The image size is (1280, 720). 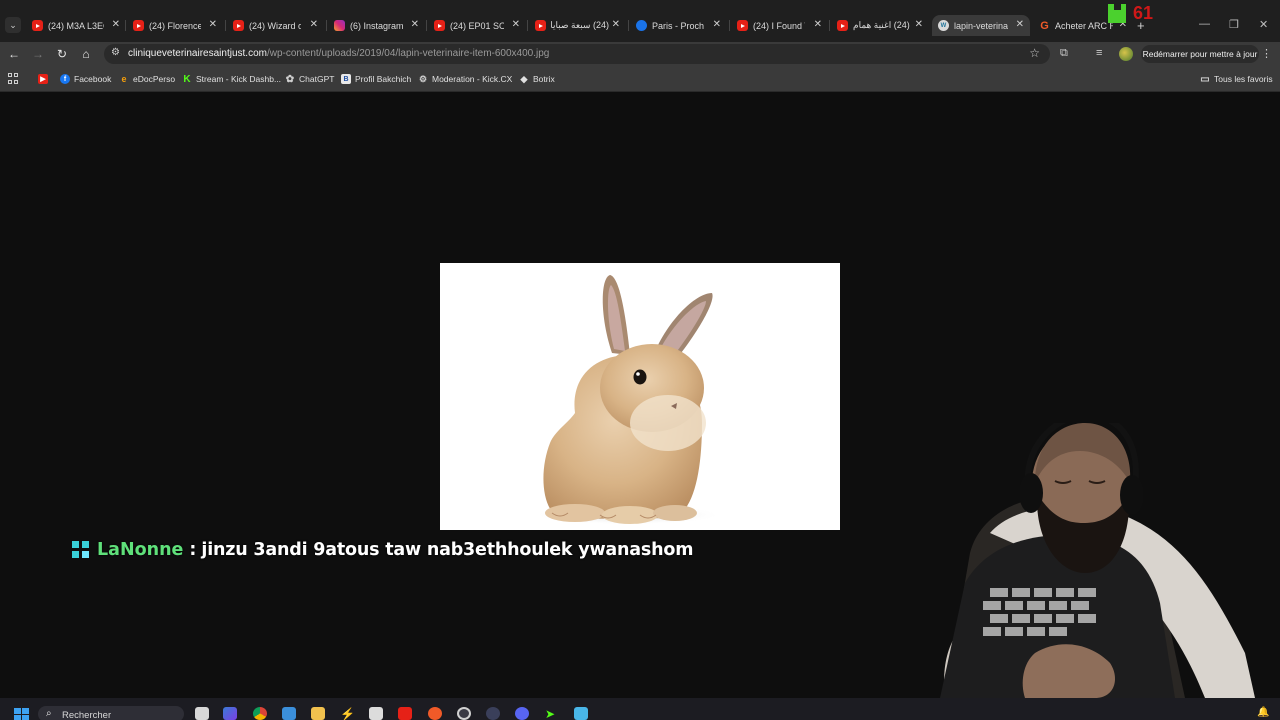 What do you see at coordinates (1266, 53) in the screenshot?
I see `menu-kebab-icon: ⋮` at bounding box center [1266, 53].